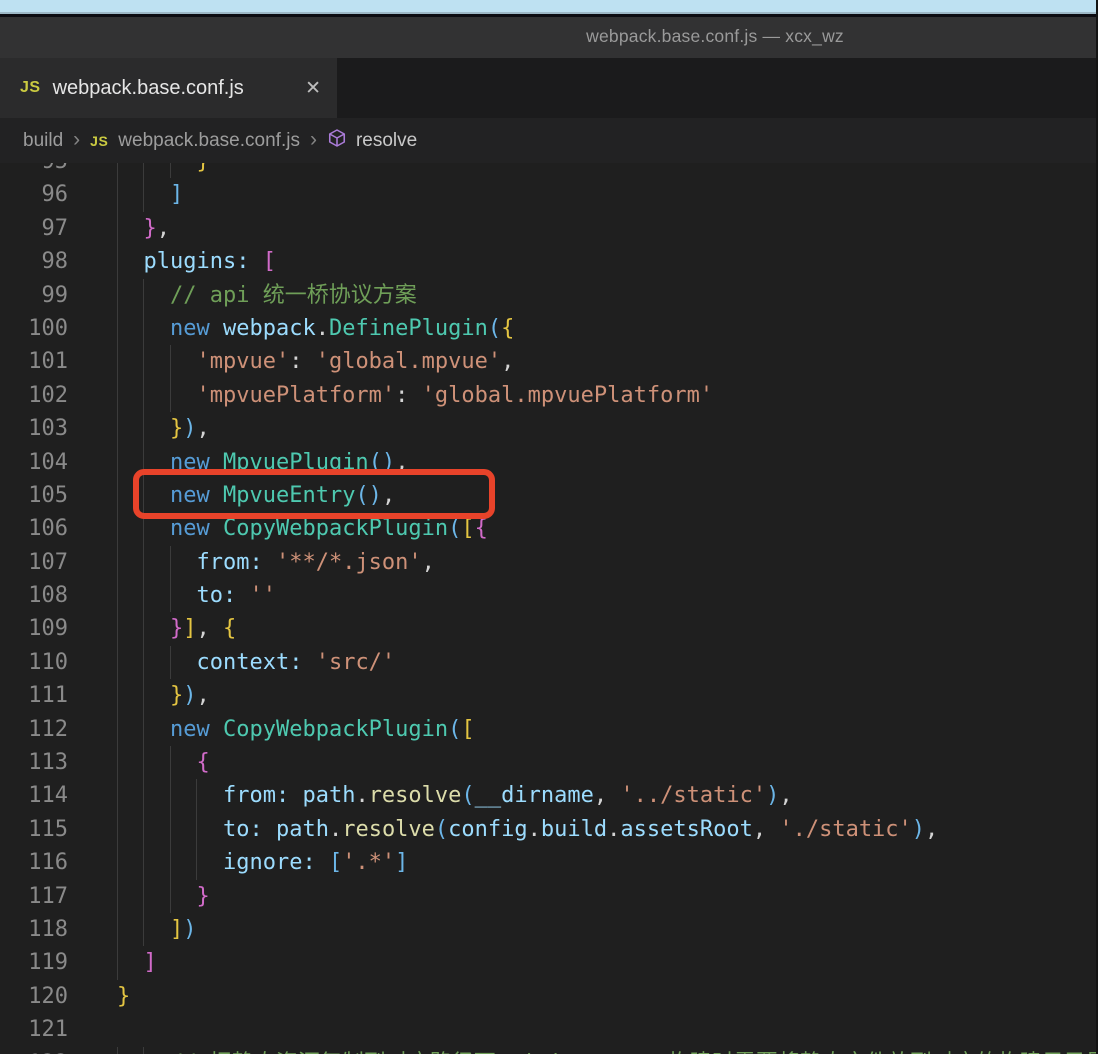 The image size is (1098, 1054). What do you see at coordinates (548, 996) in the screenshot?
I see `code-line: 120}` at bounding box center [548, 996].